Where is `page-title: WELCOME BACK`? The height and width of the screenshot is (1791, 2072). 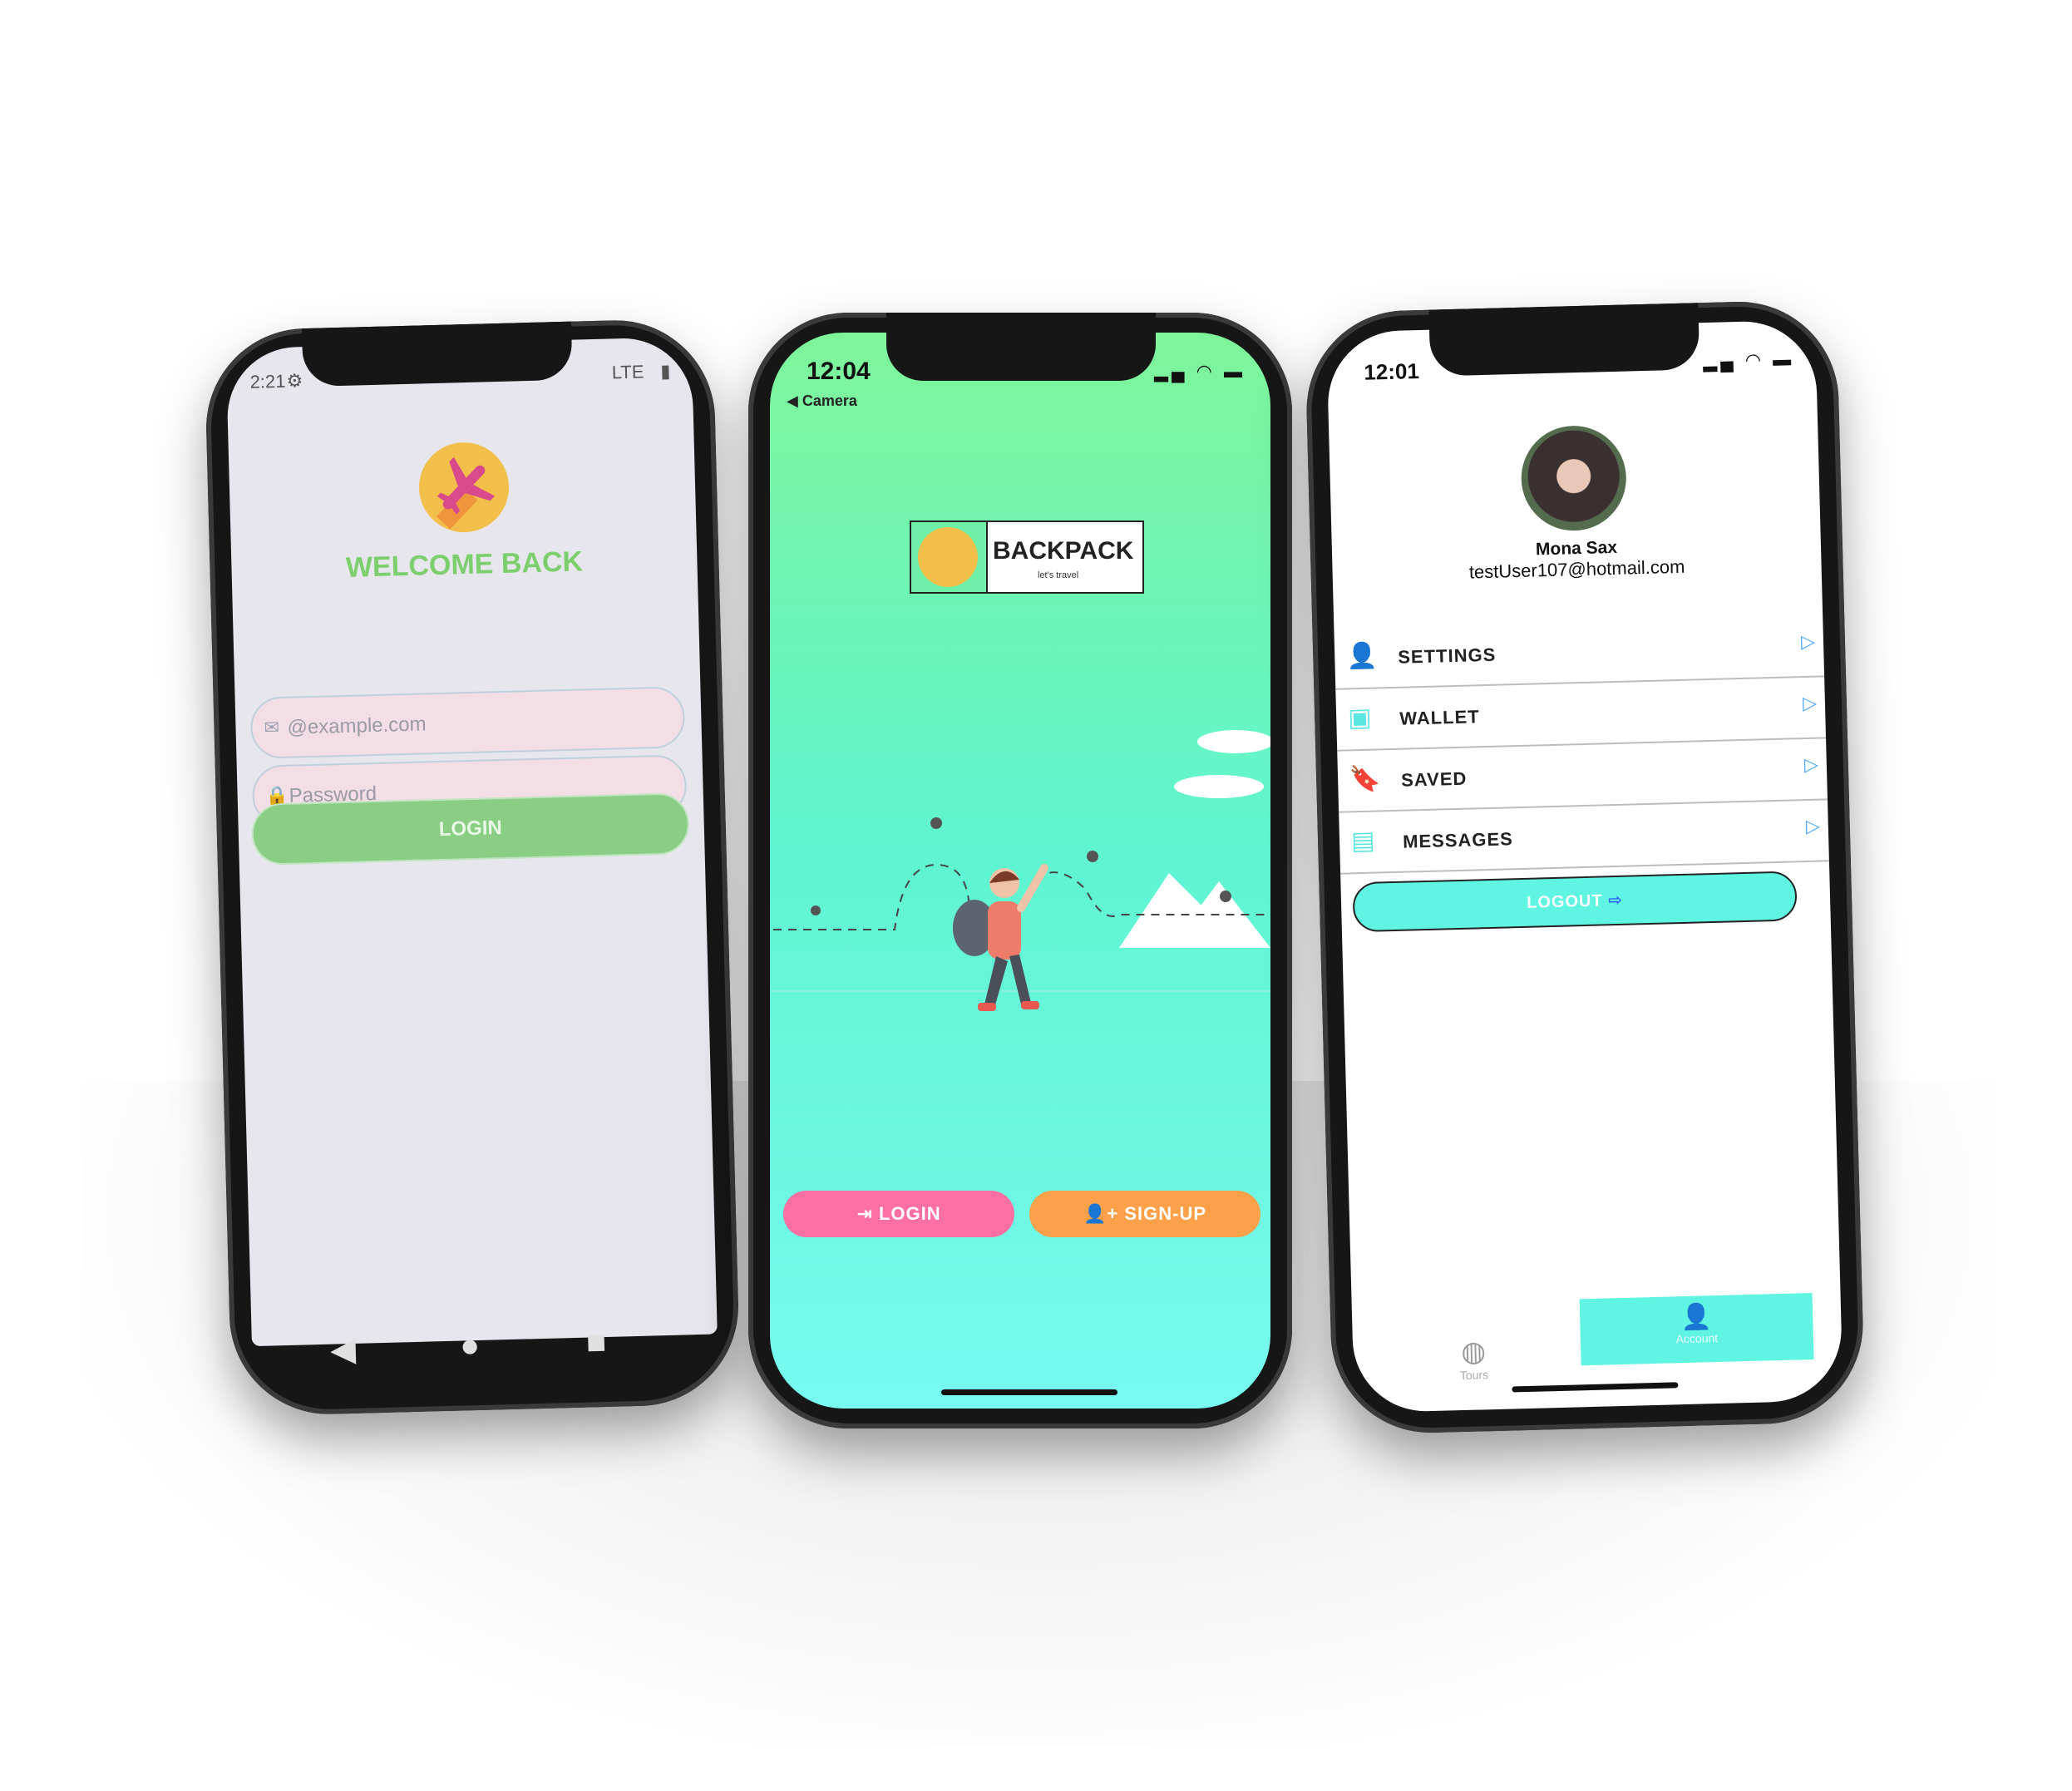
page-title: WELCOME BACK is located at coordinates (464, 564).